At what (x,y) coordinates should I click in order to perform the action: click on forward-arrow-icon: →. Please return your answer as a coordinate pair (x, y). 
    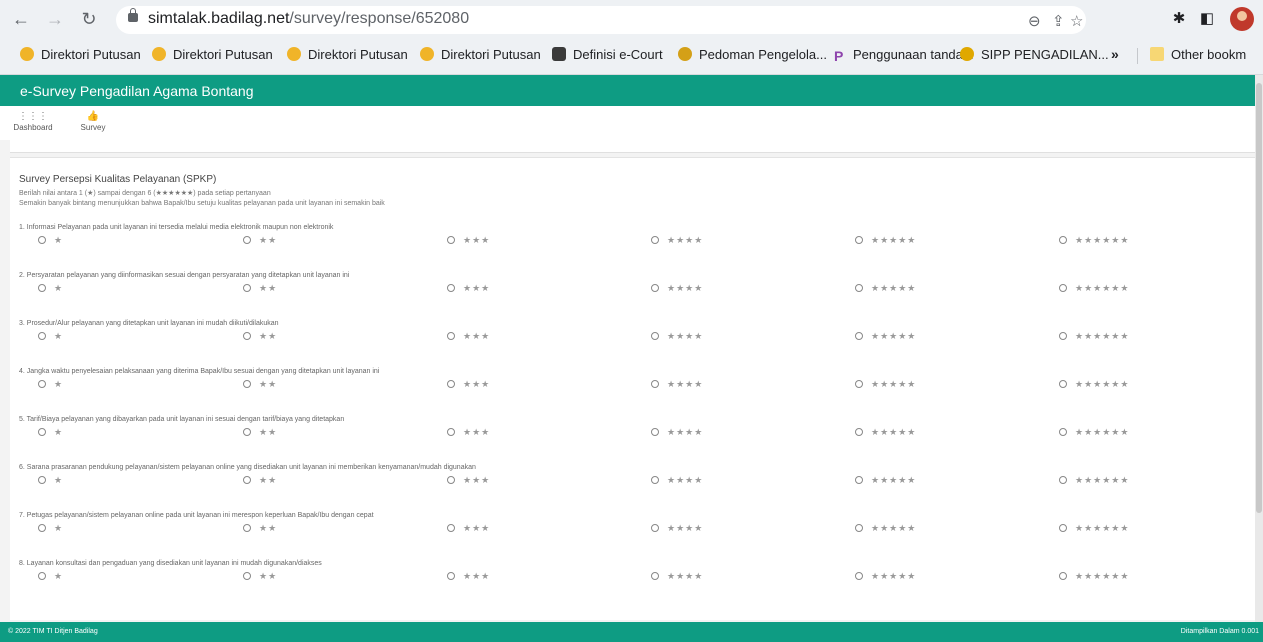
    Looking at the image, I should click on (55, 19).